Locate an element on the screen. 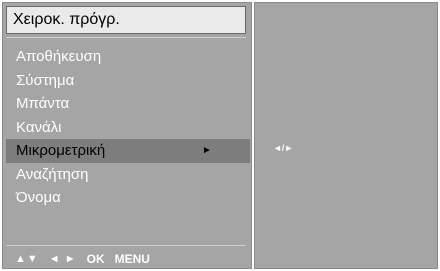  menu-item-system: Σύστημα is located at coordinates (128, 81).